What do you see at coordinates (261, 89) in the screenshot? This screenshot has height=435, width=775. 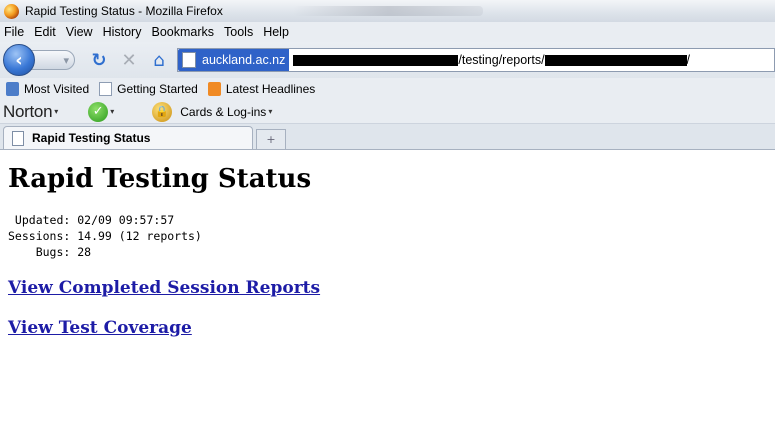 I see `bookmark-latest-headlines: Latest Headlines` at bounding box center [261, 89].